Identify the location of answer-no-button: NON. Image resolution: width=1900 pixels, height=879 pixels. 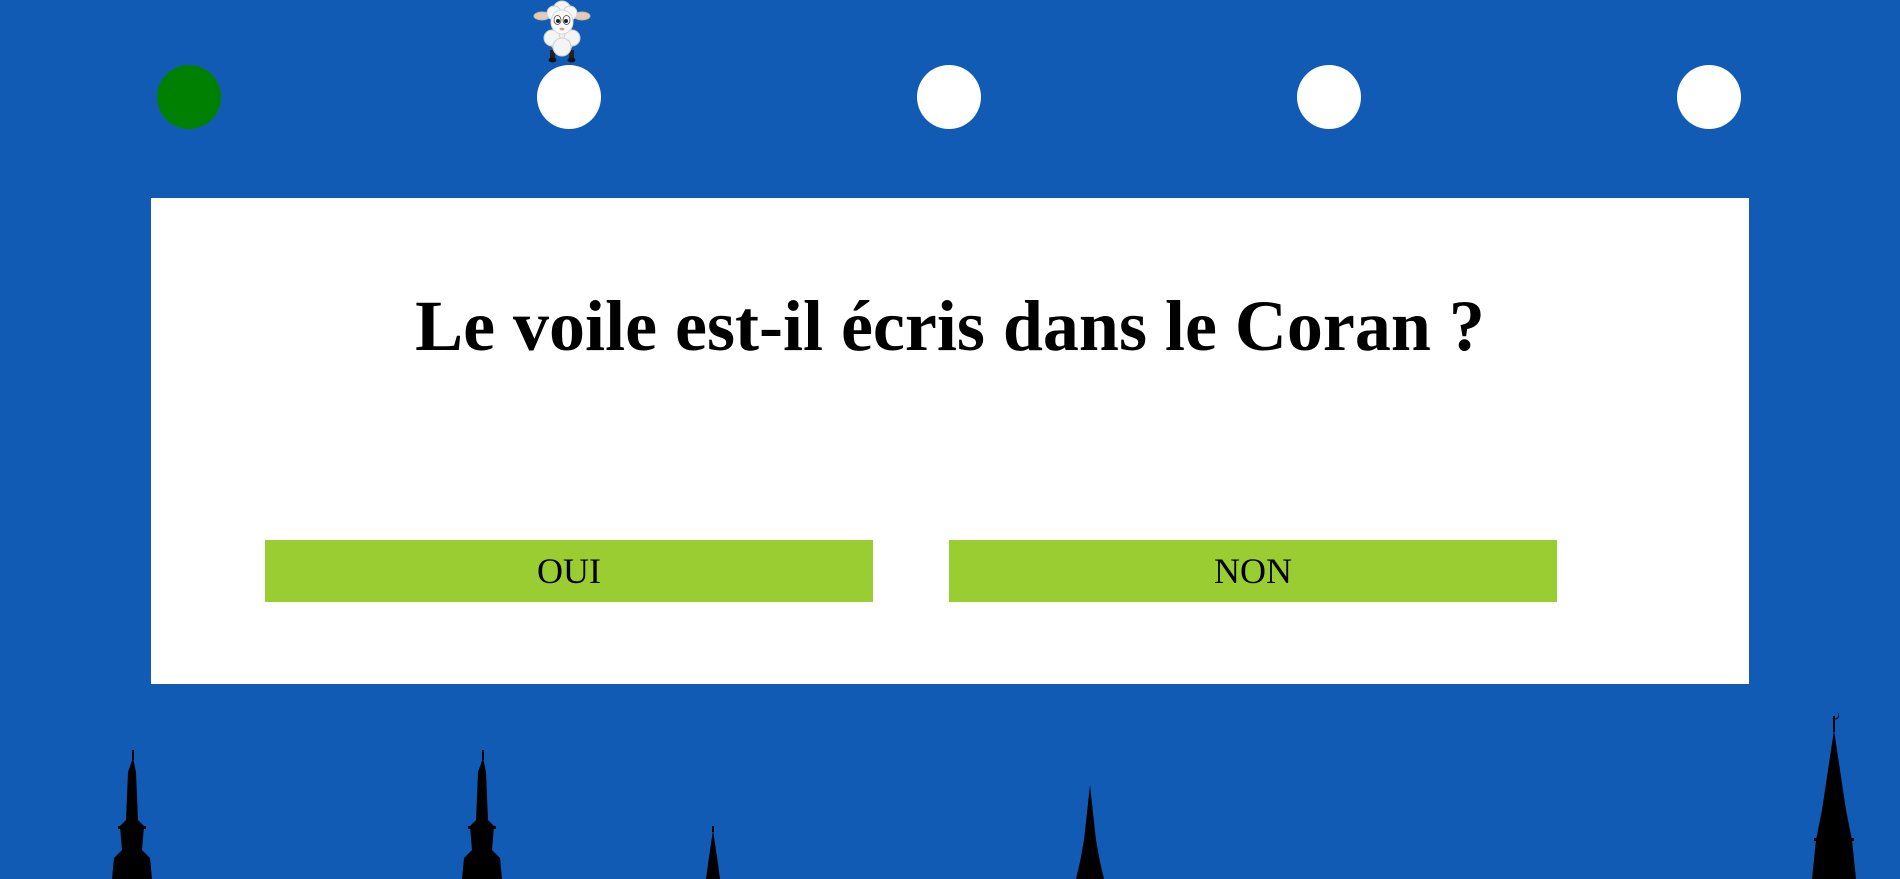
(1253, 571).